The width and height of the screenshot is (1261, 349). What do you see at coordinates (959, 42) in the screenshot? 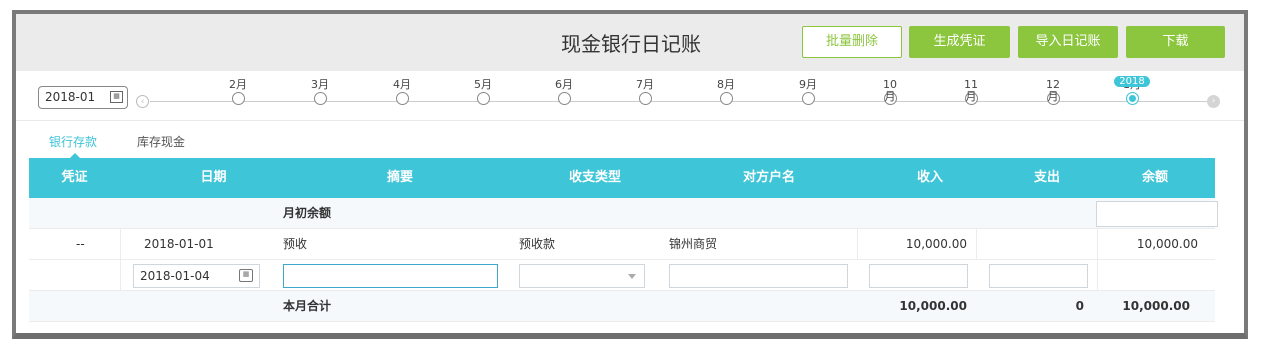
I see `generate-voucher-button: 生成凭证` at bounding box center [959, 42].